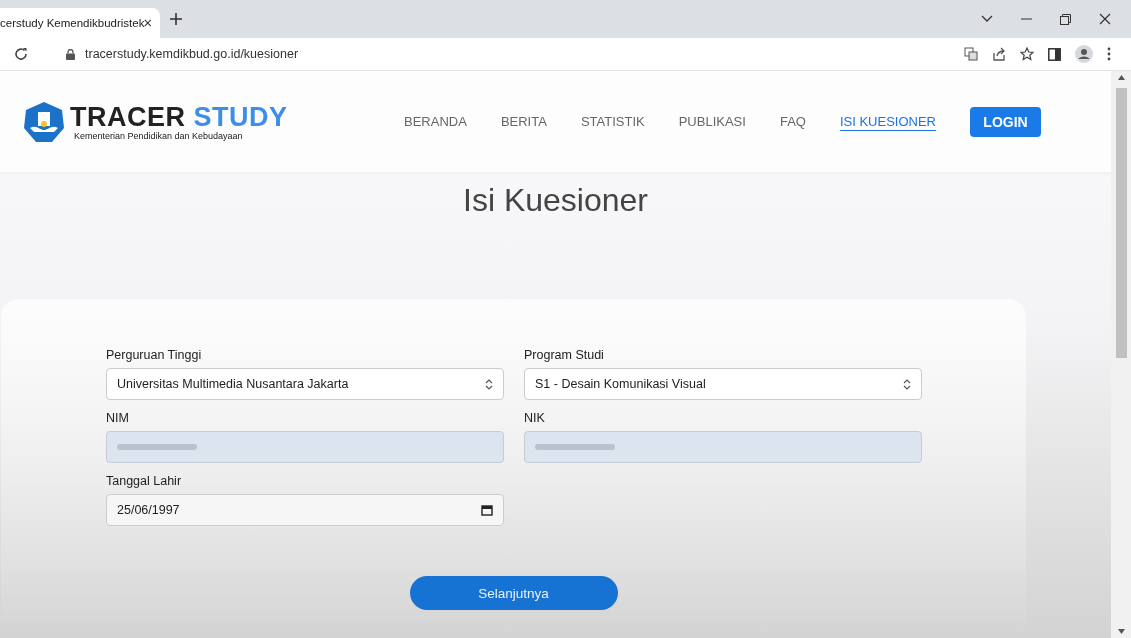 This screenshot has width=1131, height=638. Describe the element at coordinates (513, 593) in the screenshot. I see `next-button: Selanjutnya` at that location.